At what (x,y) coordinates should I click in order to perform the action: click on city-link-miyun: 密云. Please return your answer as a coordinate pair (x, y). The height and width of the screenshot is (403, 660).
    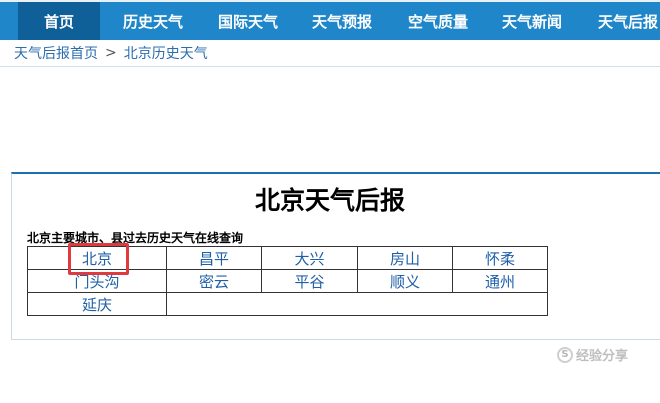
    Looking at the image, I should click on (214, 282).